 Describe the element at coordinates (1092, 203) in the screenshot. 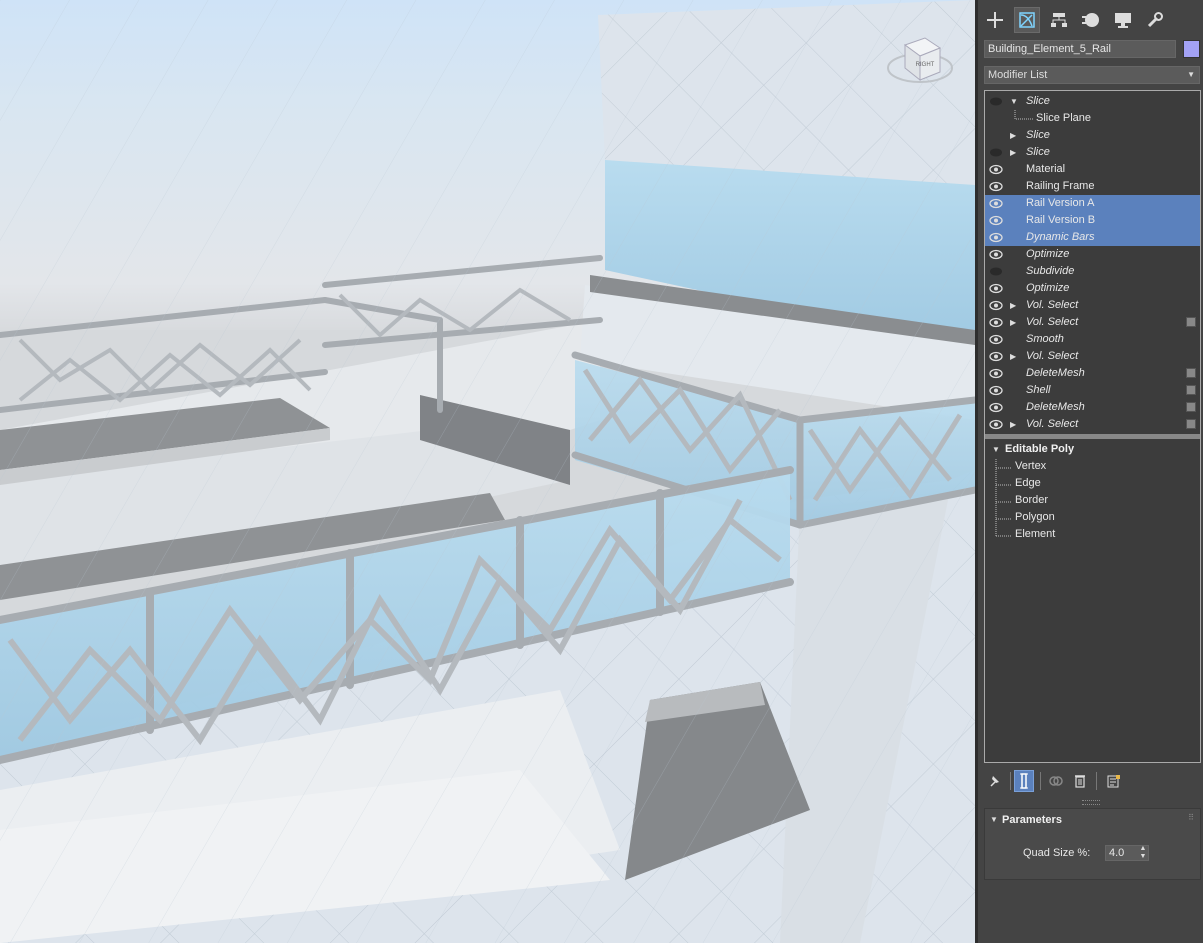

I see `modifier-stack-item: Rail Version A` at that location.